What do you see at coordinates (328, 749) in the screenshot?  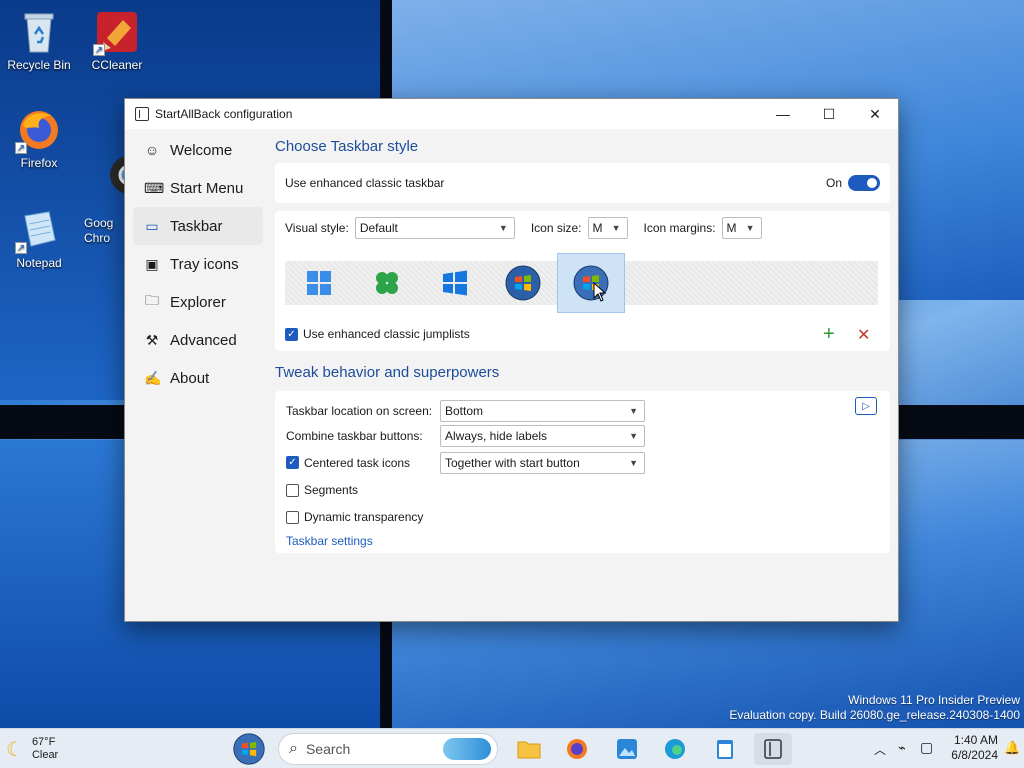 I see `search-placeholder: Search` at bounding box center [328, 749].